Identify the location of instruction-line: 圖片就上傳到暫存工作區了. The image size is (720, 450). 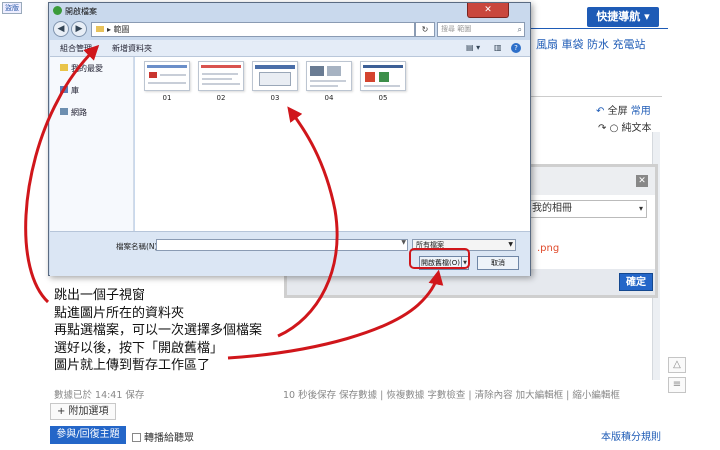
(132, 366).